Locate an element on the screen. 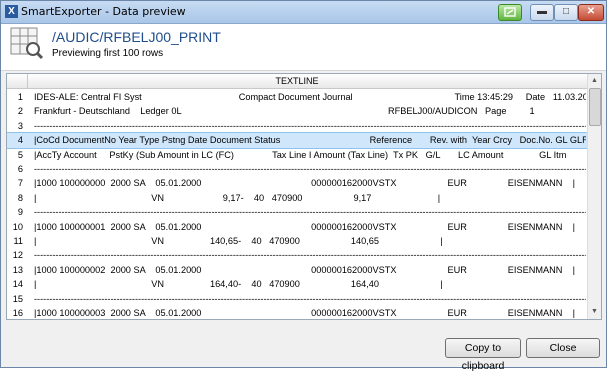 This screenshot has width=607, height=375. scroll-down-icon: ▼ is located at coordinates (594, 312).